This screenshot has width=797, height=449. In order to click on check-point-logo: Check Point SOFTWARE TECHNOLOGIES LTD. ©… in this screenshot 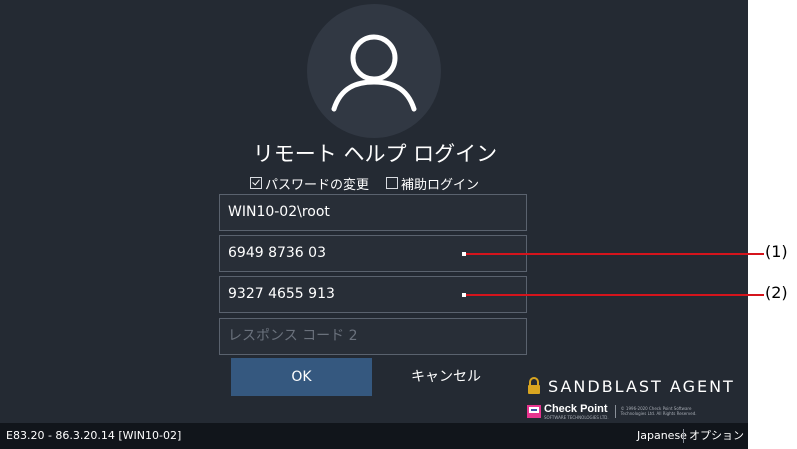, I will do `click(612, 411)`.